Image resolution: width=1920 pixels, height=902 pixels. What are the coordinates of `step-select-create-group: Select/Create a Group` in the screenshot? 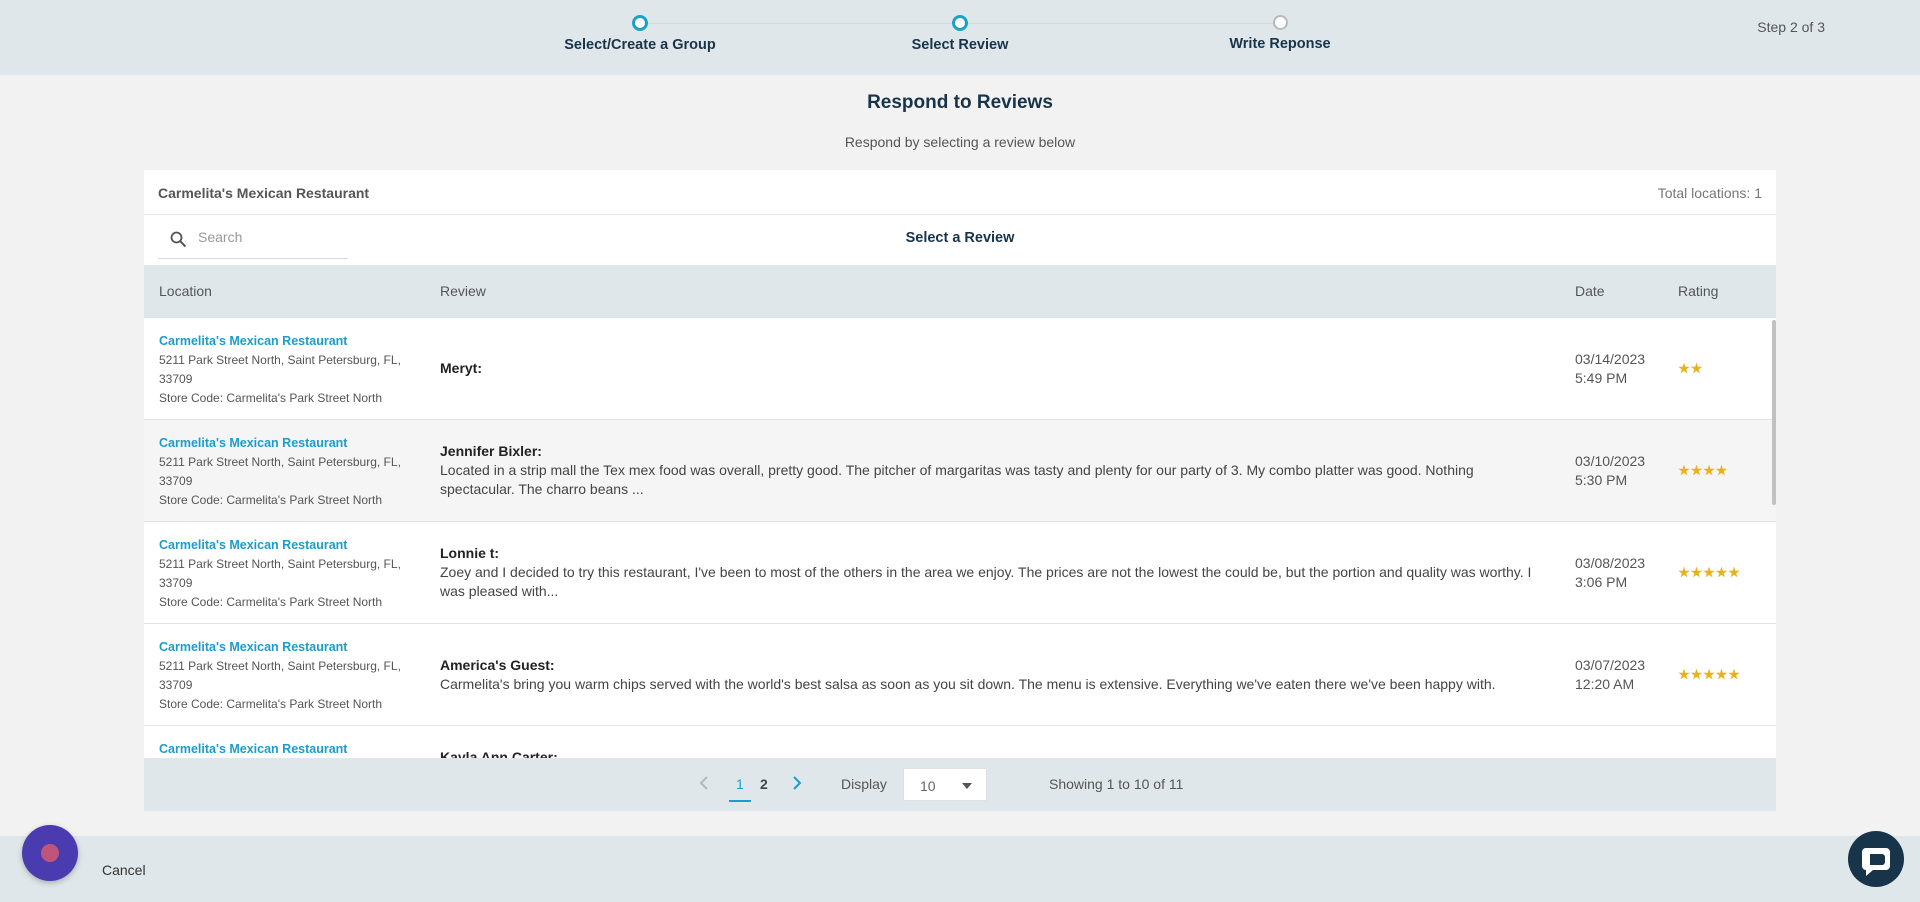 It's located at (640, 34).